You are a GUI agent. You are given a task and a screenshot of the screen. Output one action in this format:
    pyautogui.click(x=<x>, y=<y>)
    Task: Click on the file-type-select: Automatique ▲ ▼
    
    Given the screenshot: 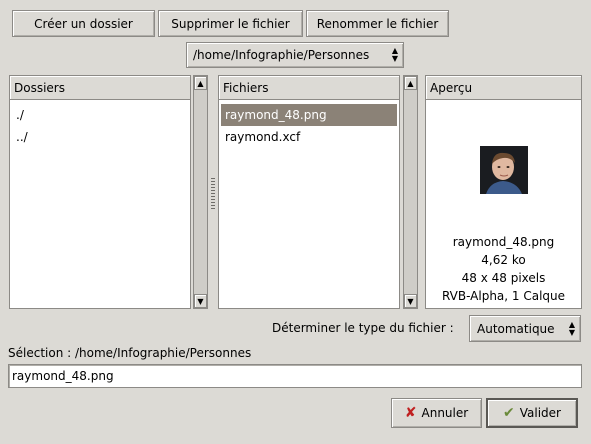 What is the action you would take?
    pyautogui.click(x=525, y=328)
    